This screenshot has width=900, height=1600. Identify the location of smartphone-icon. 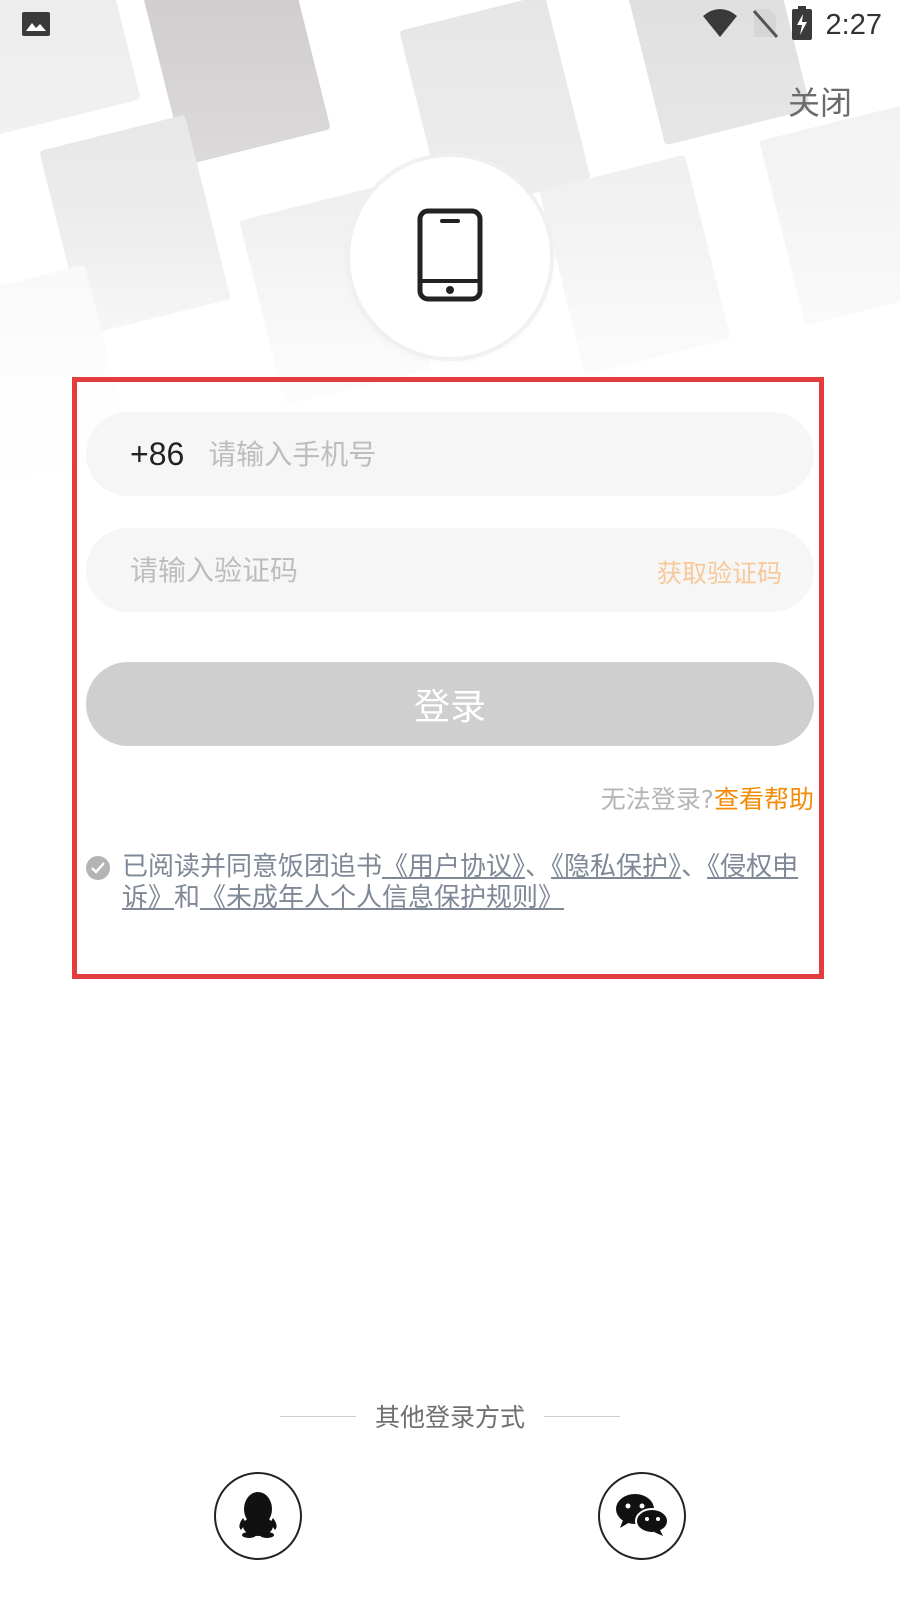
(450, 257).